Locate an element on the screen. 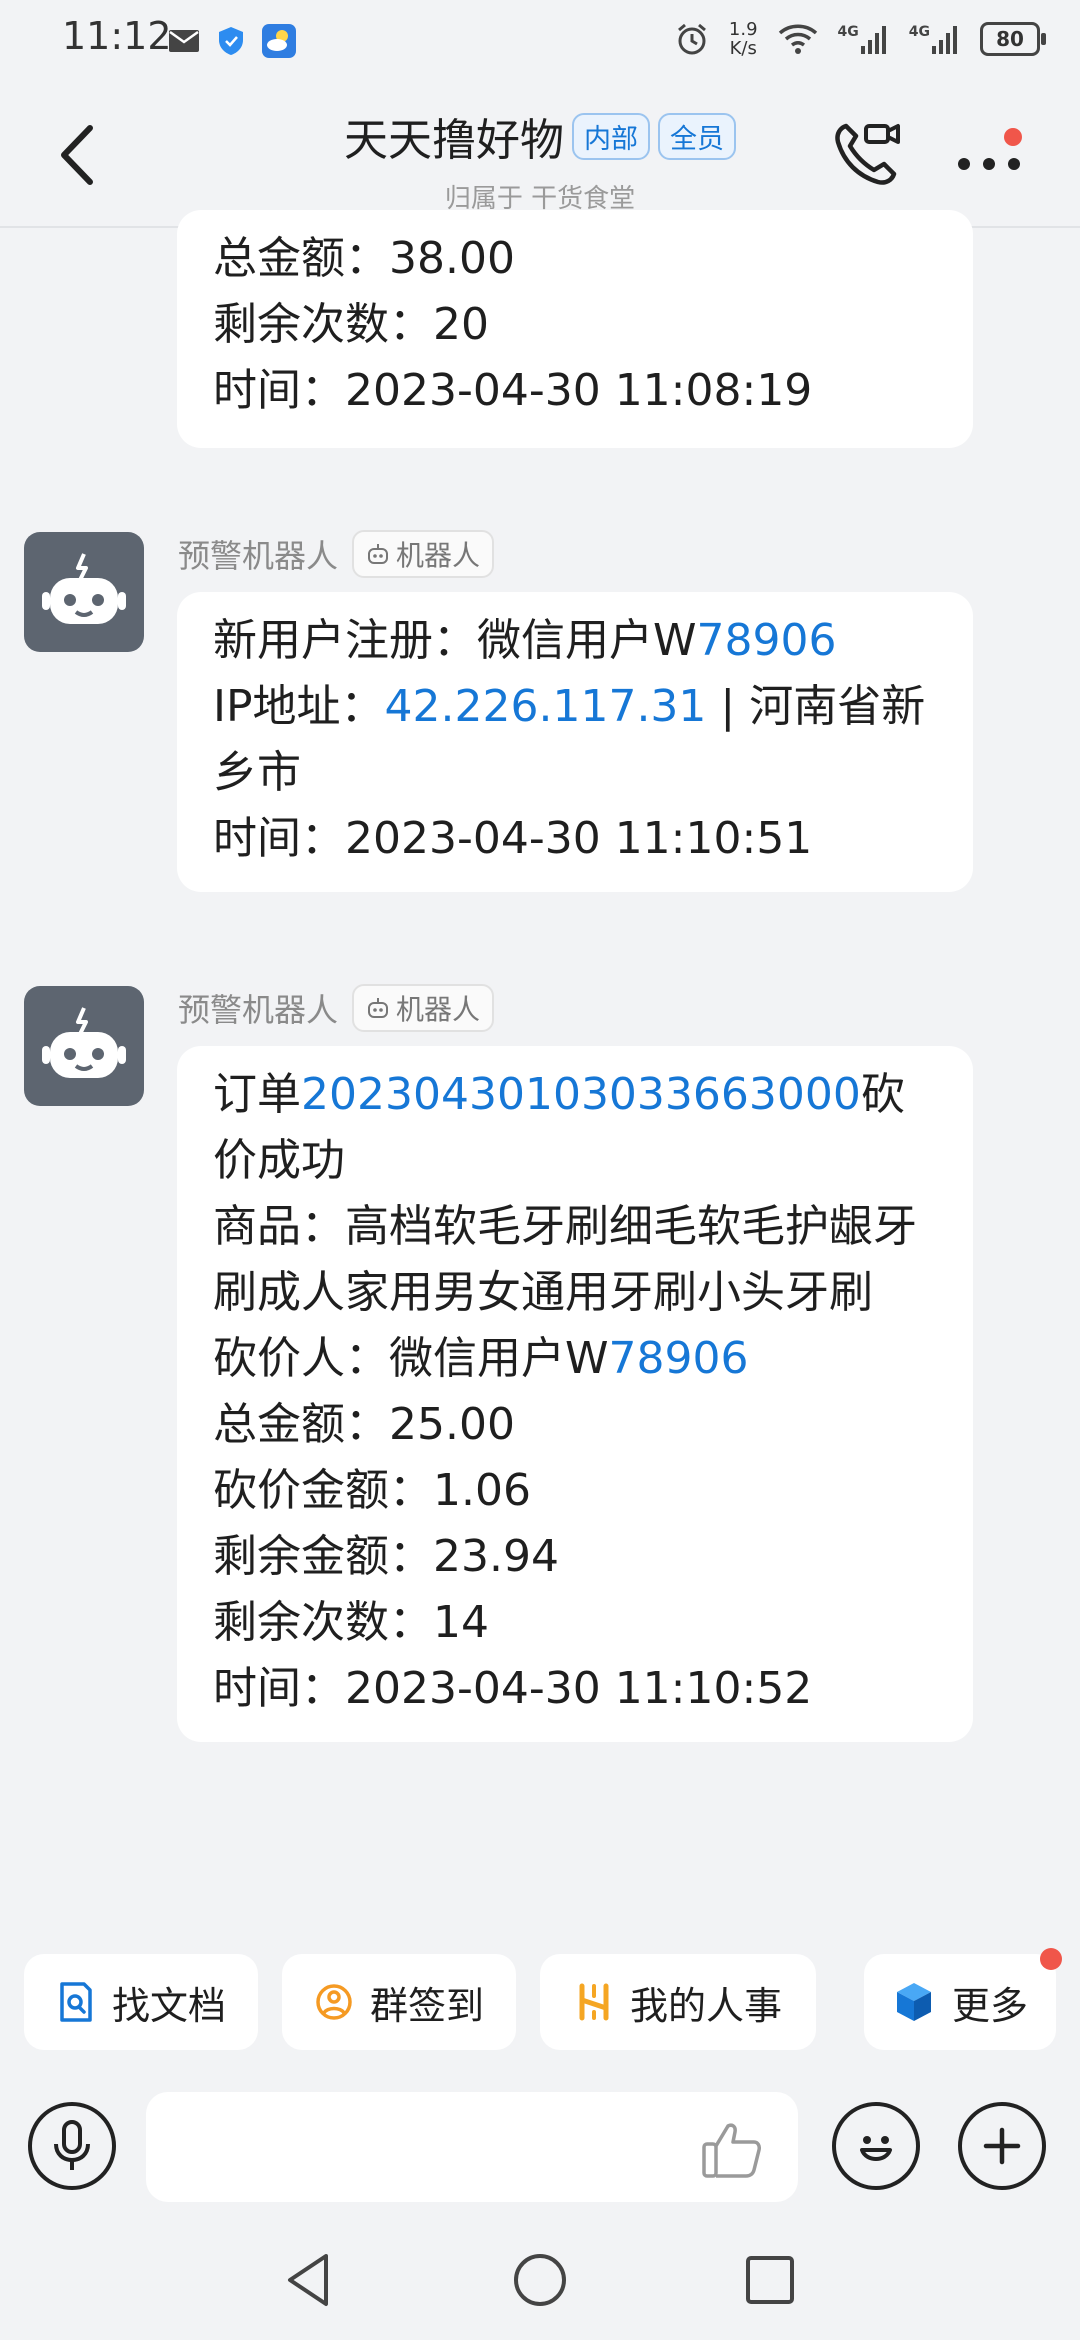  microphone-icon is located at coordinates (72, 2145).